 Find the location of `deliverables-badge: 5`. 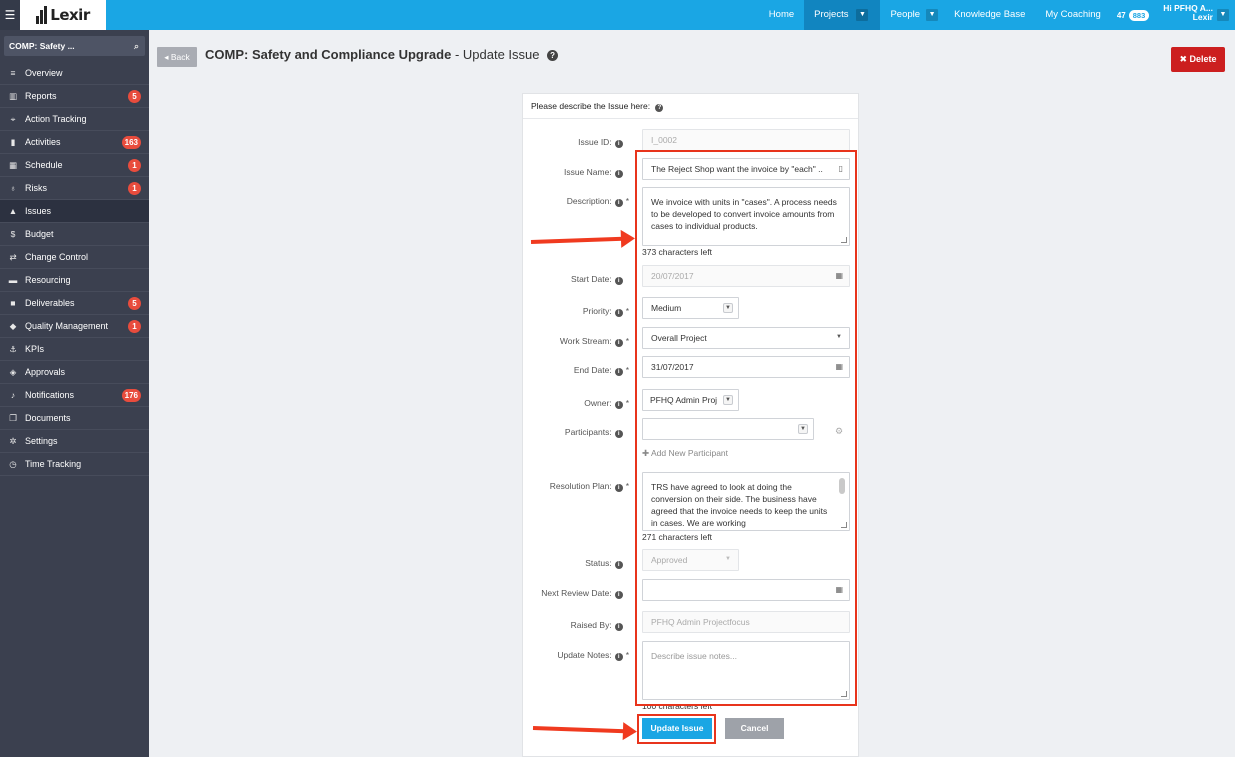

deliverables-badge: 5 is located at coordinates (134, 303).